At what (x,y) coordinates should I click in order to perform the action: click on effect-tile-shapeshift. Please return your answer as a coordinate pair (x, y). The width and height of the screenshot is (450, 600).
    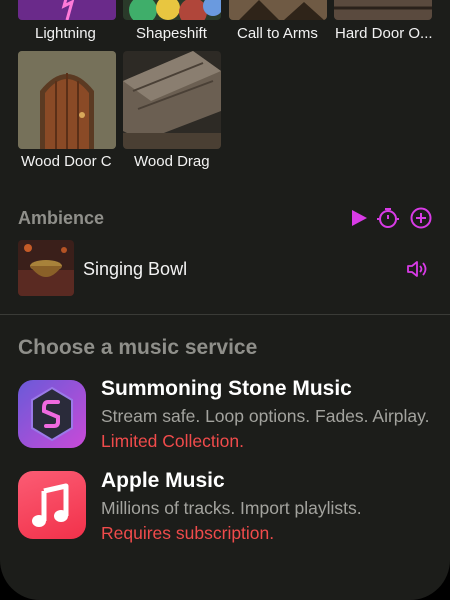
    Looking at the image, I should click on (172, 10).